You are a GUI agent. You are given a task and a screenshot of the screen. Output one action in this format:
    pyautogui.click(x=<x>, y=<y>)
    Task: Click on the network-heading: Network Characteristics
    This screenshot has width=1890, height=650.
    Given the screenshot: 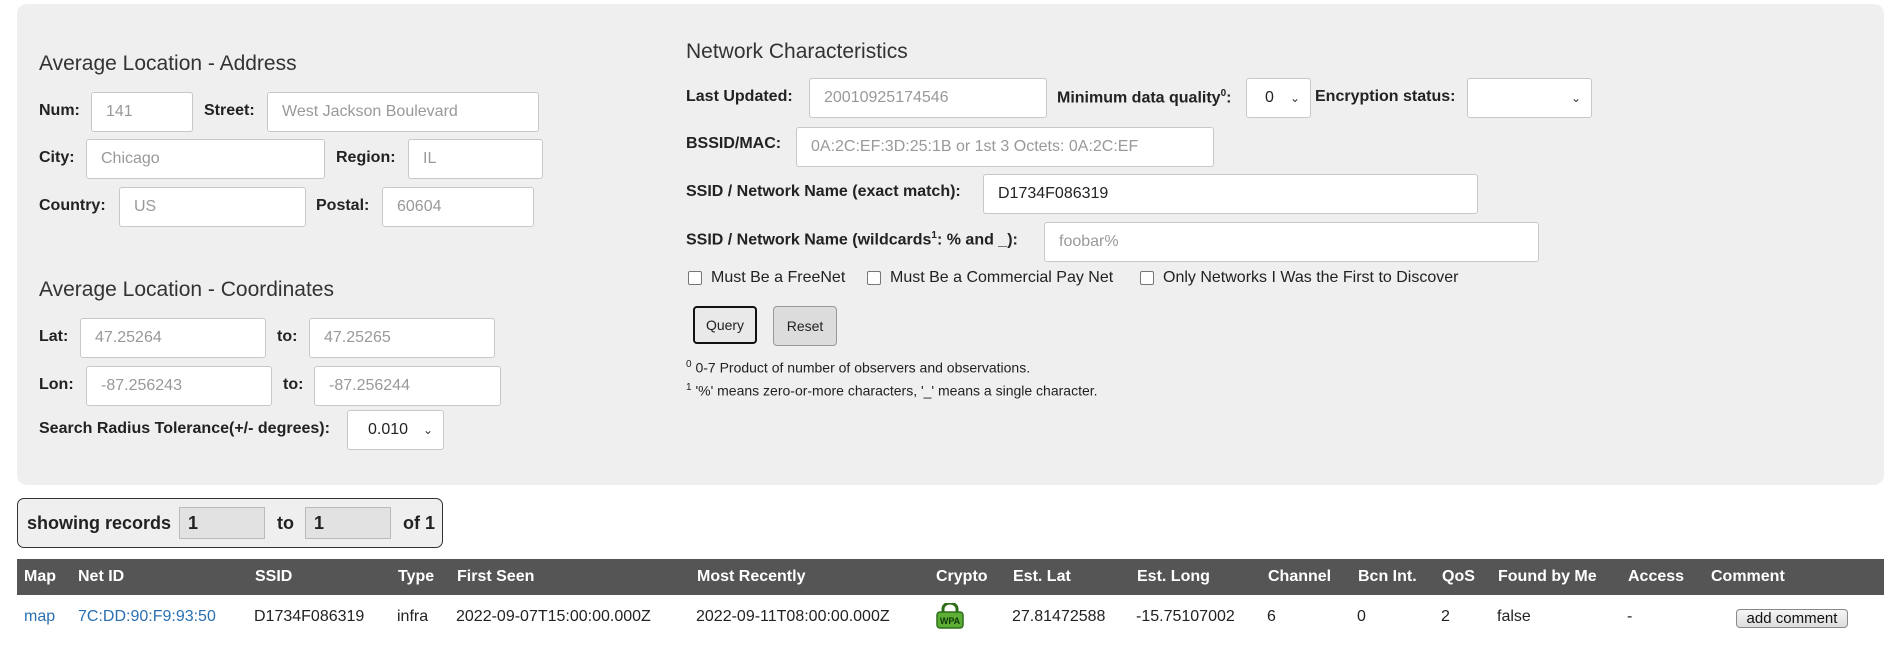 What is the action you would take?
    pyautogui.click(x=797, y=51)
    